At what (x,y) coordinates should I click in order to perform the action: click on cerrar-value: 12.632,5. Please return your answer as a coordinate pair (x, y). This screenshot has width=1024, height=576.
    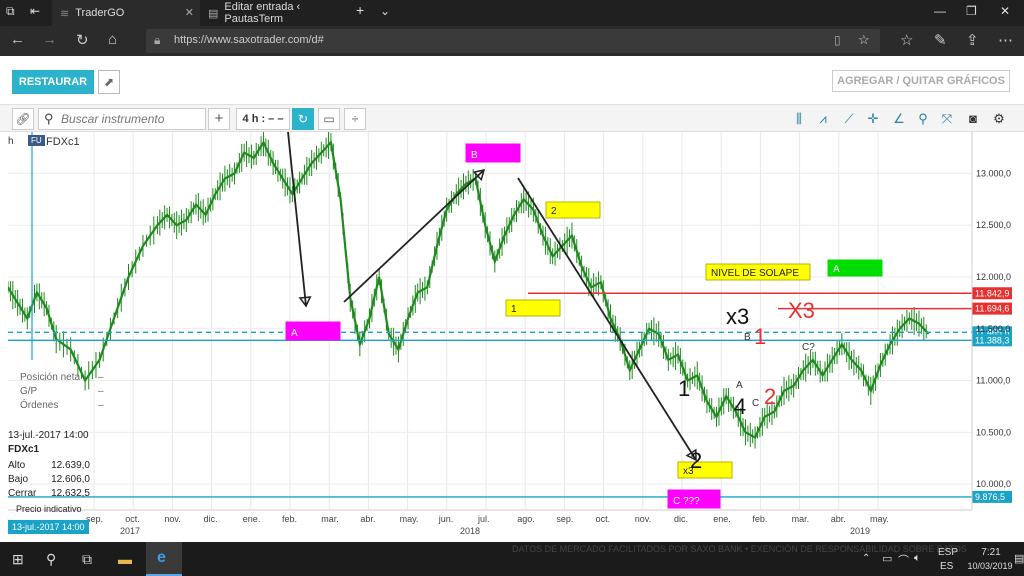
    Looking at the image, I should click on (70, 493).